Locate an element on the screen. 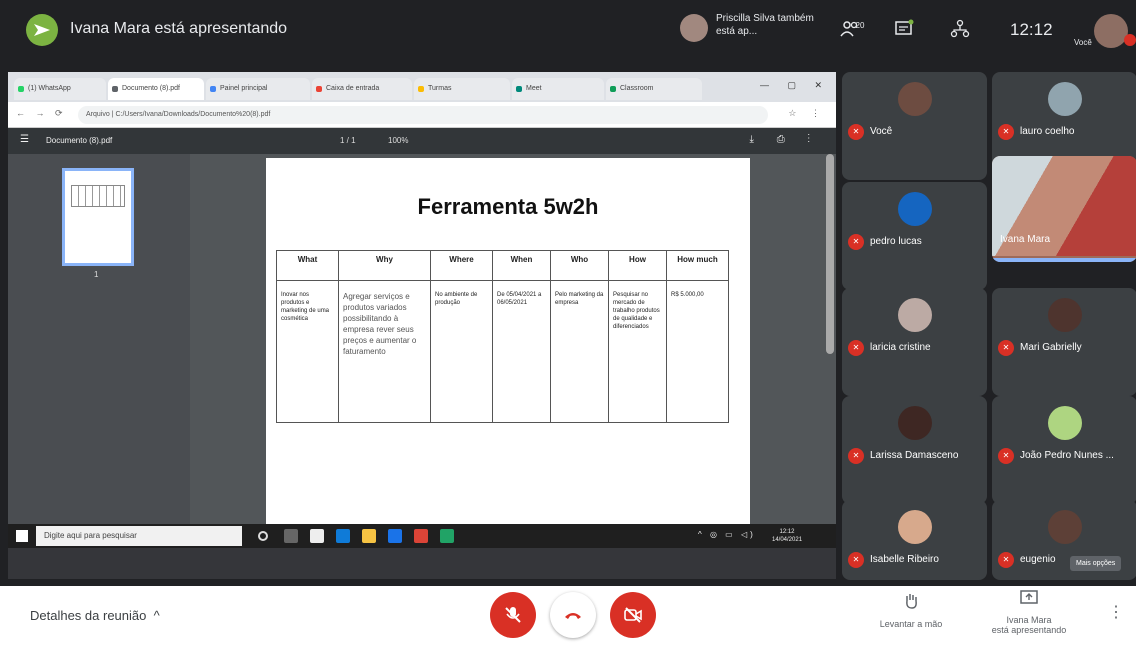  file-explorer-icon is located at coordinates (369, 536).